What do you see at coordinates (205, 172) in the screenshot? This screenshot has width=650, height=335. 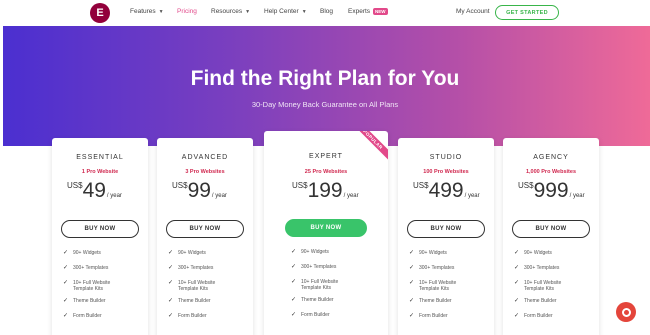 I see `plan-websites: 3 Pro Websites` at bounding box center [205, 172].